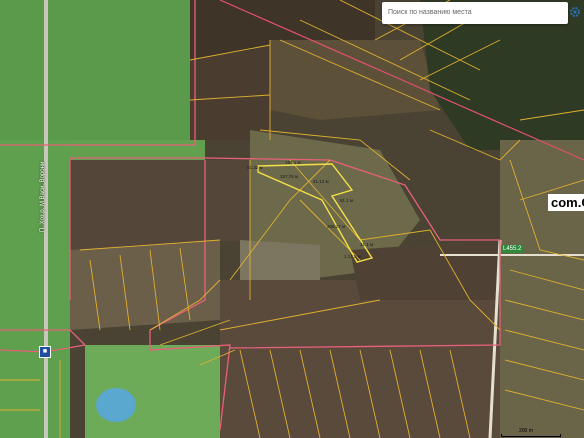  I want to click on green-zone-left, so click(97, 70).